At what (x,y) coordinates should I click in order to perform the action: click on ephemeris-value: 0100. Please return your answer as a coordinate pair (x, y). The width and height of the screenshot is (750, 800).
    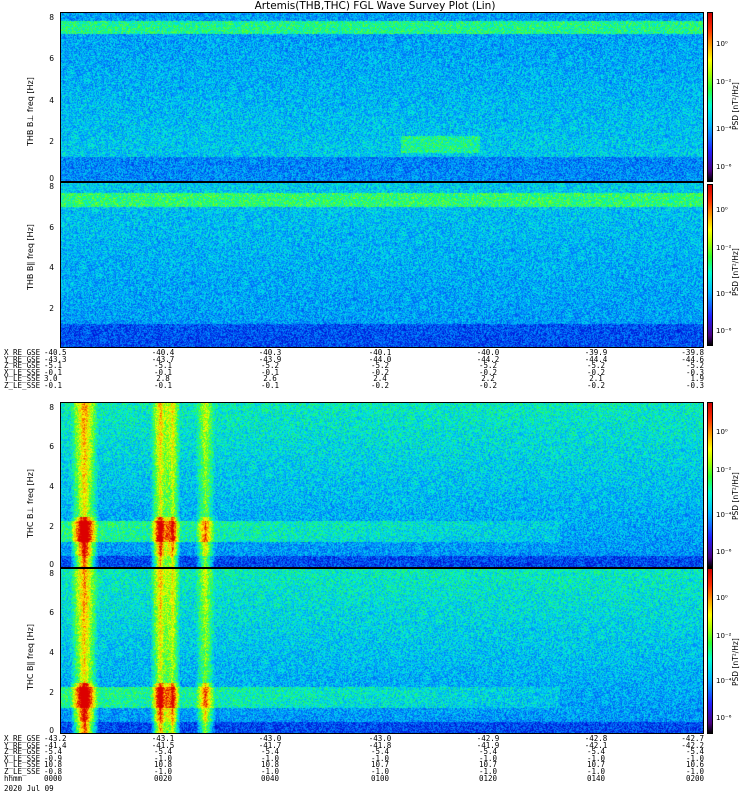
    Looking at the image, I should click on (380, 778).